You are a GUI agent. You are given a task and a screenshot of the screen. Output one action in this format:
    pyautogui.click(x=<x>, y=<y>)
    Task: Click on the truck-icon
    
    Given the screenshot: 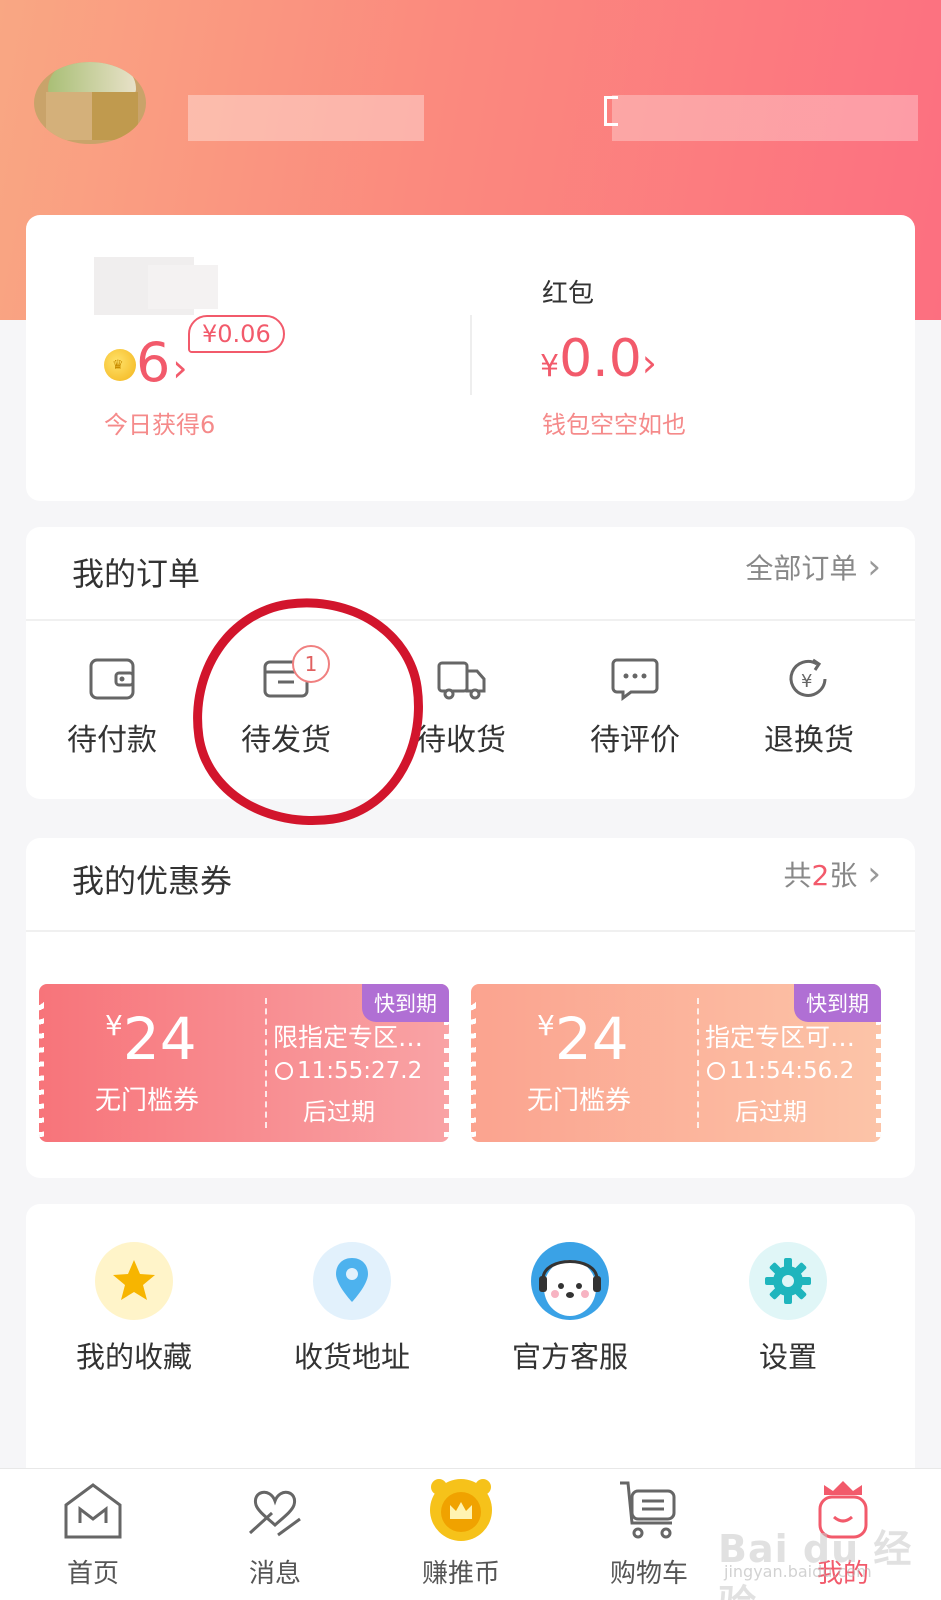 What is the action you would take?
    pyautogui.click(x=461, y=679)
    